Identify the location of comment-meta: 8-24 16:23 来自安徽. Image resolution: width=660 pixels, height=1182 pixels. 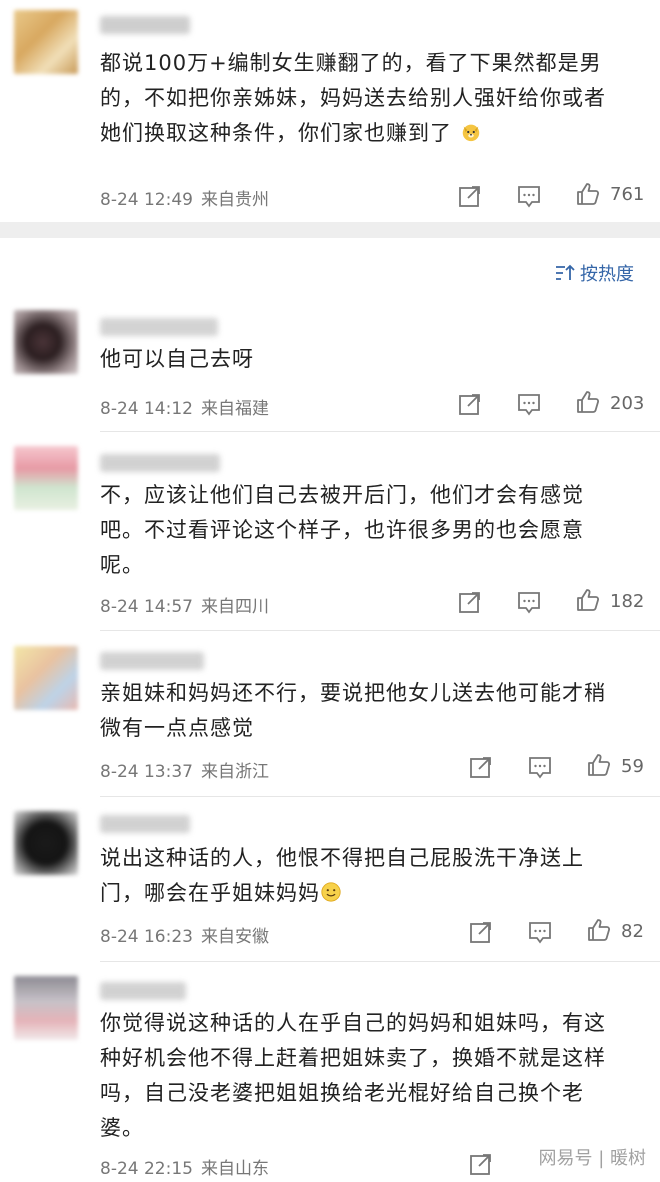
(184, 937).